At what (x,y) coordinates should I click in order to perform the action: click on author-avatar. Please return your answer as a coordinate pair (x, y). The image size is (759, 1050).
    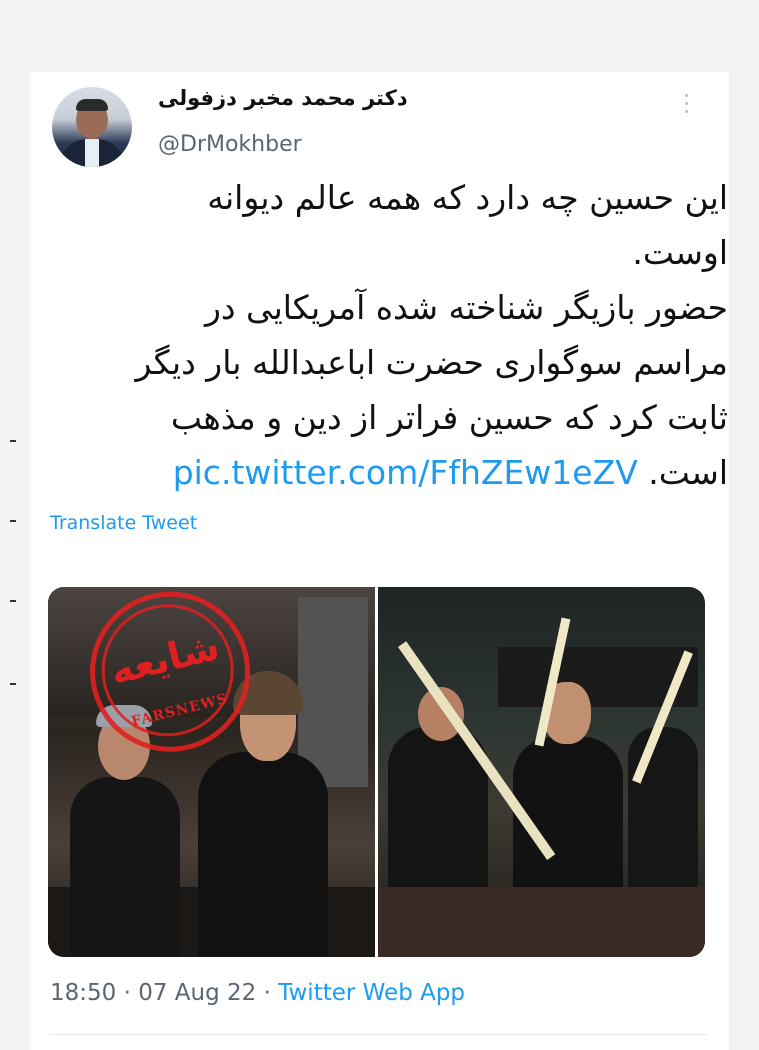
    Looking at the image, I should click on (92, 127).